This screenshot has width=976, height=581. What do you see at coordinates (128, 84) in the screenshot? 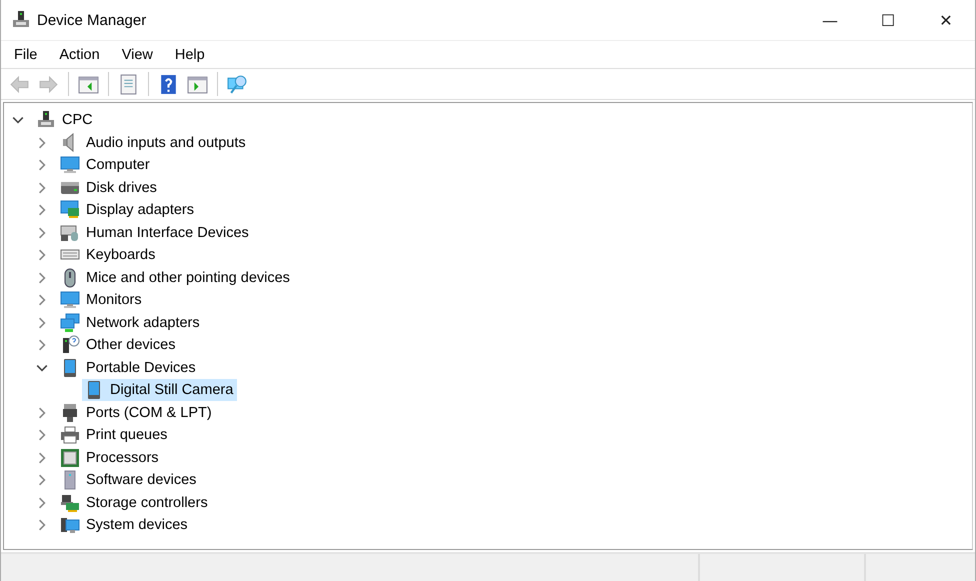
I see `properties-icon` at bounding box center [128, 84].